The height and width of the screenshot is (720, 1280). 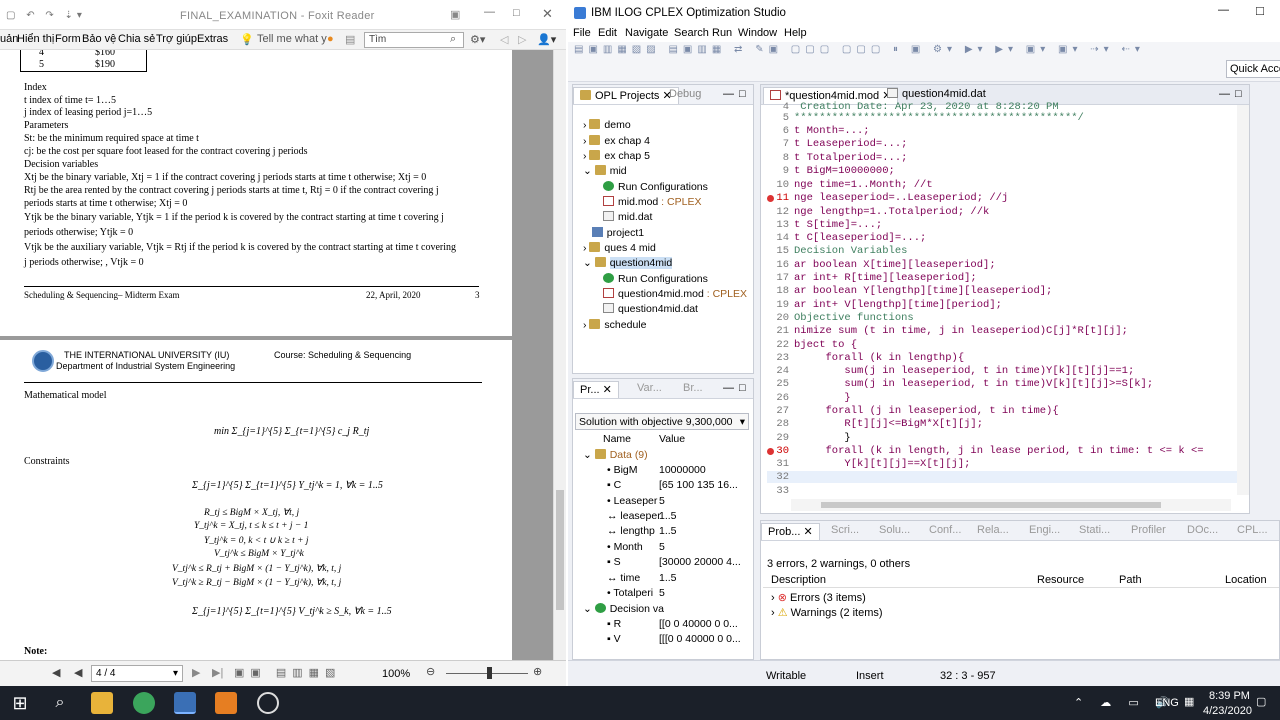 What do you see at coordinates (625, 547) in the screenshot?
I see `browser-row: • Month` at bounding box center [625, 547].